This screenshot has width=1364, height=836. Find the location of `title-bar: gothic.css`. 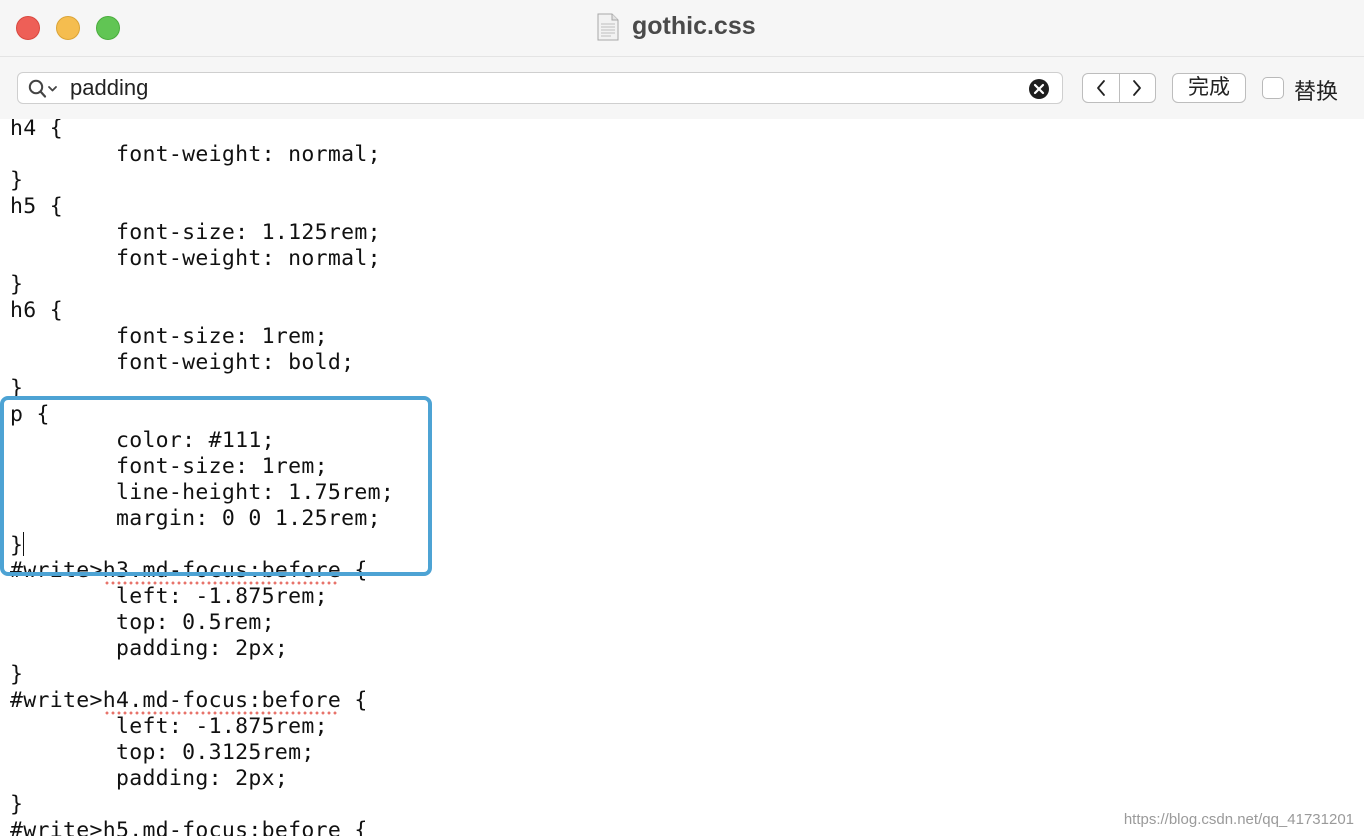

title-bar: gothic.css is located at coordinates (682, 28).